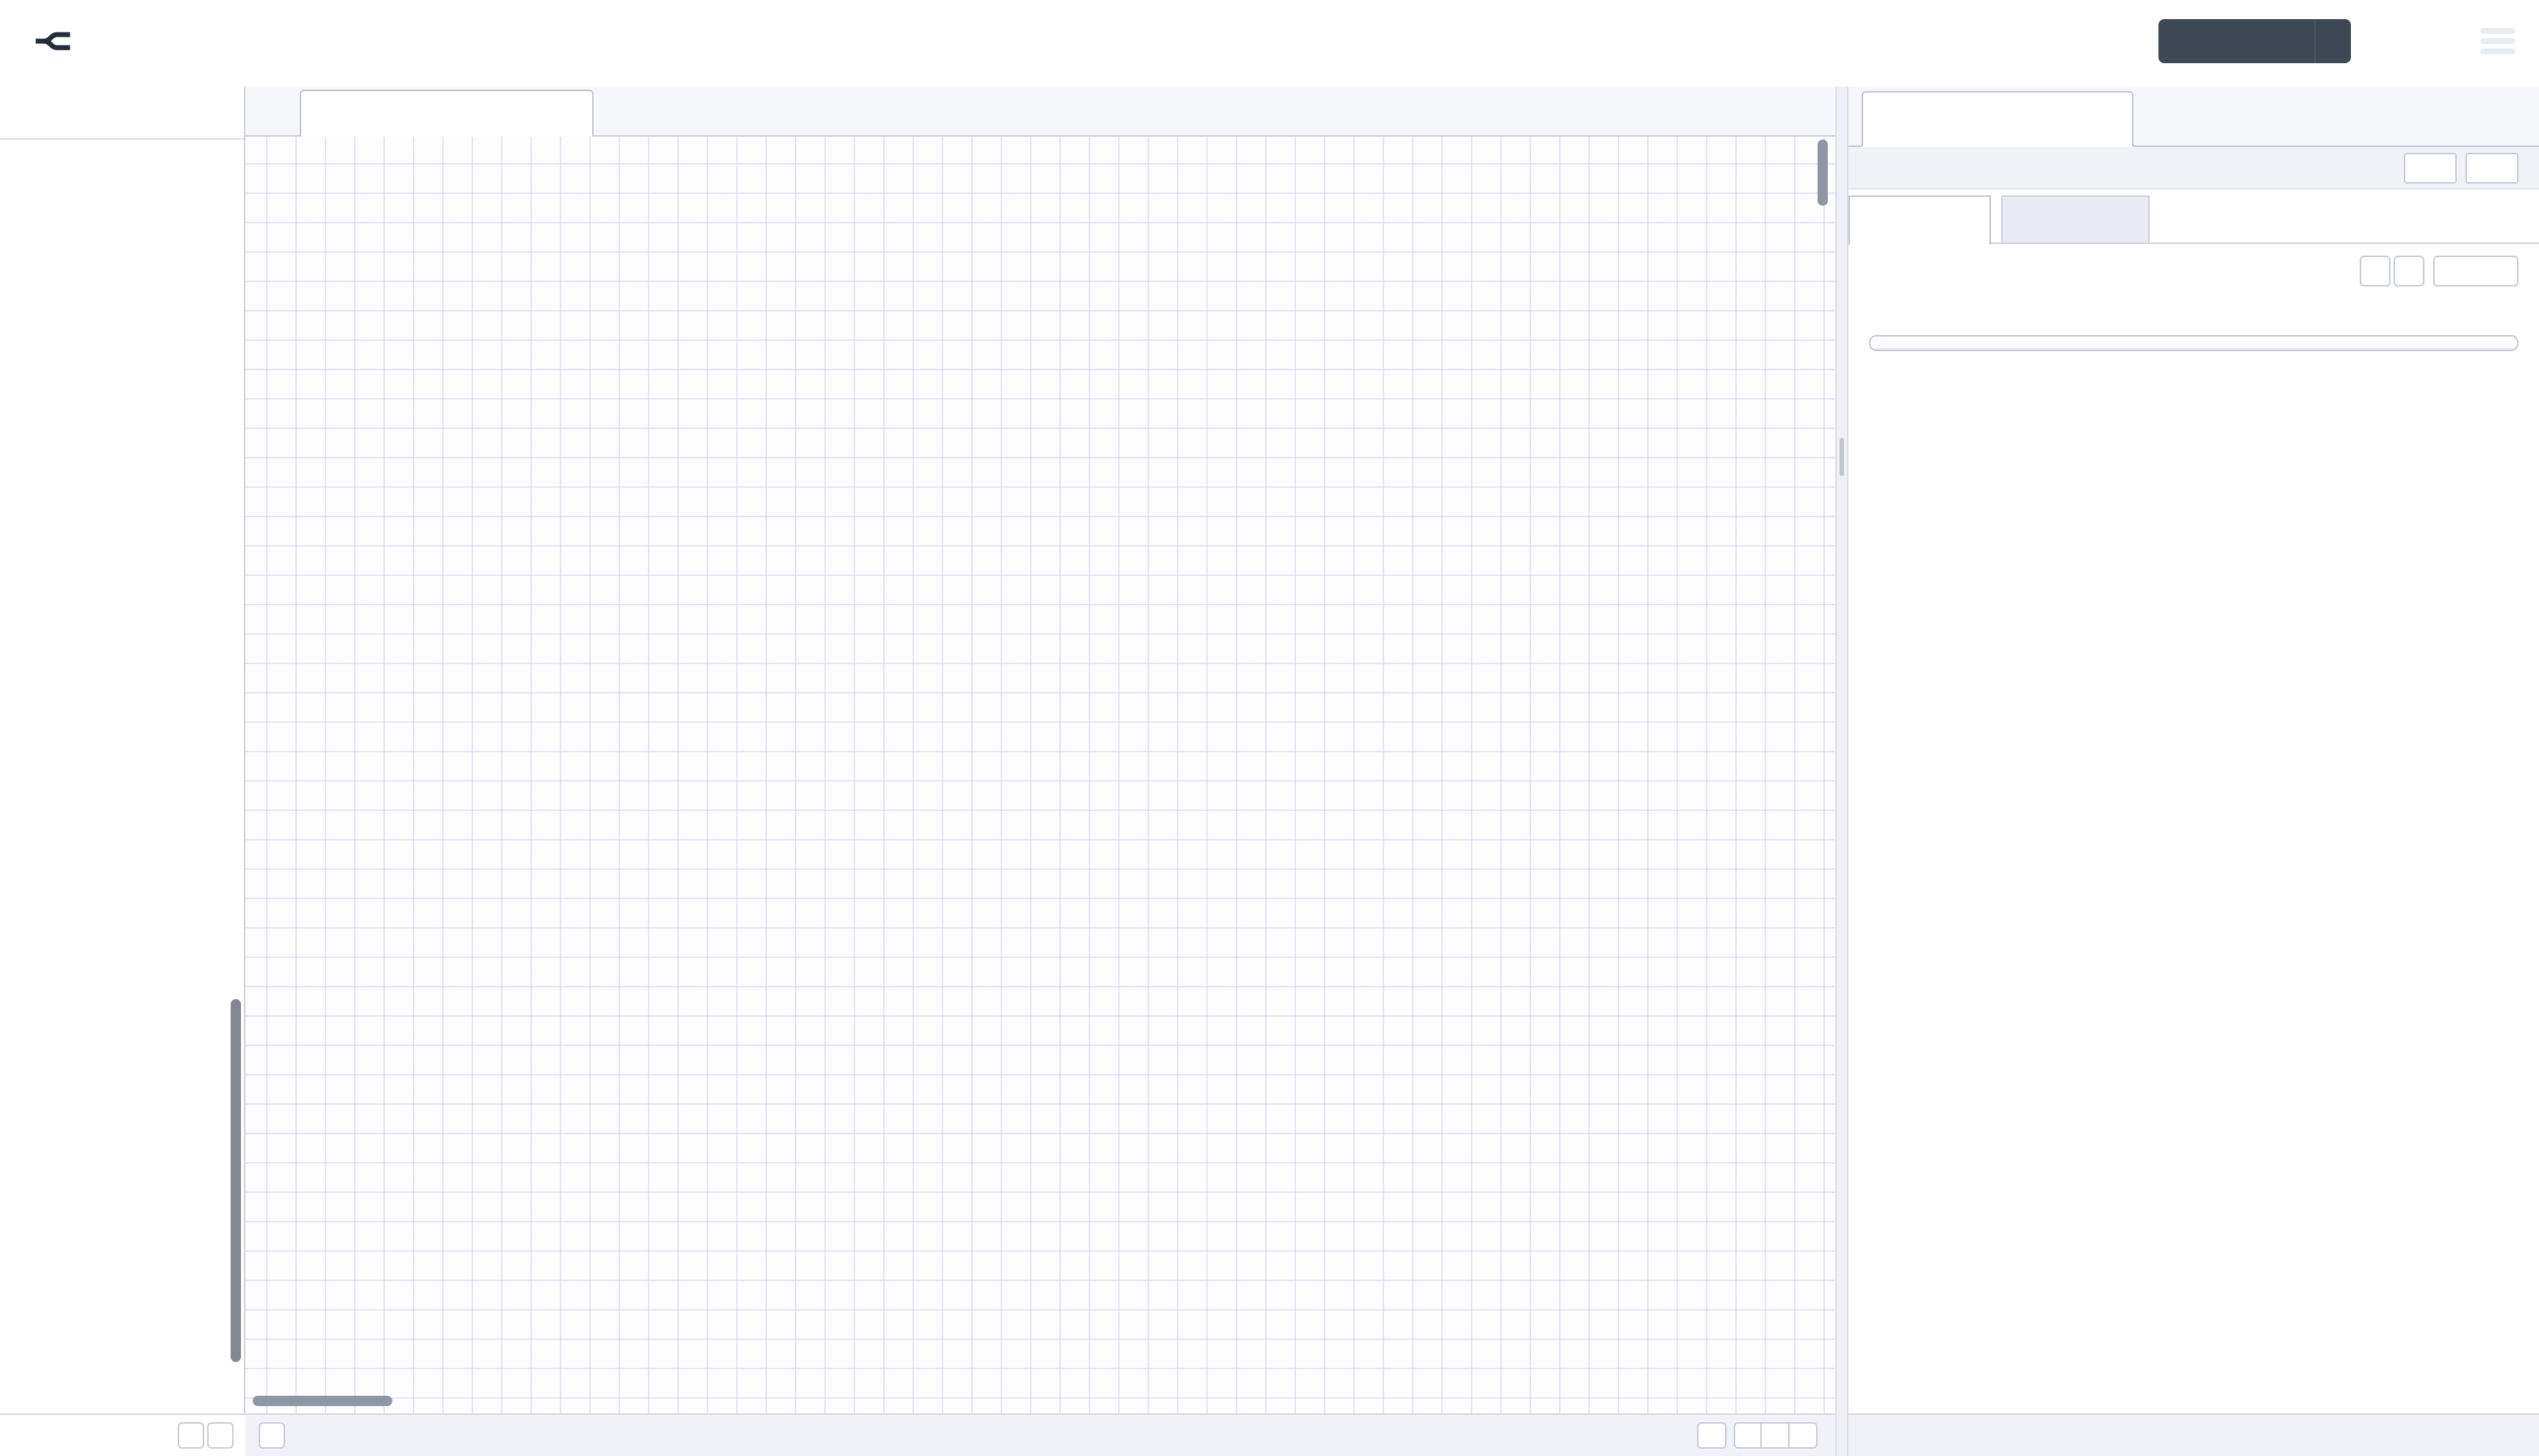 The height and width of the screenshot is (1456, 2539). What do you see at coordinates (1748, 1435) in the screenshot?
I see `zoom-out-button` at bounding box center [1748, 1435].